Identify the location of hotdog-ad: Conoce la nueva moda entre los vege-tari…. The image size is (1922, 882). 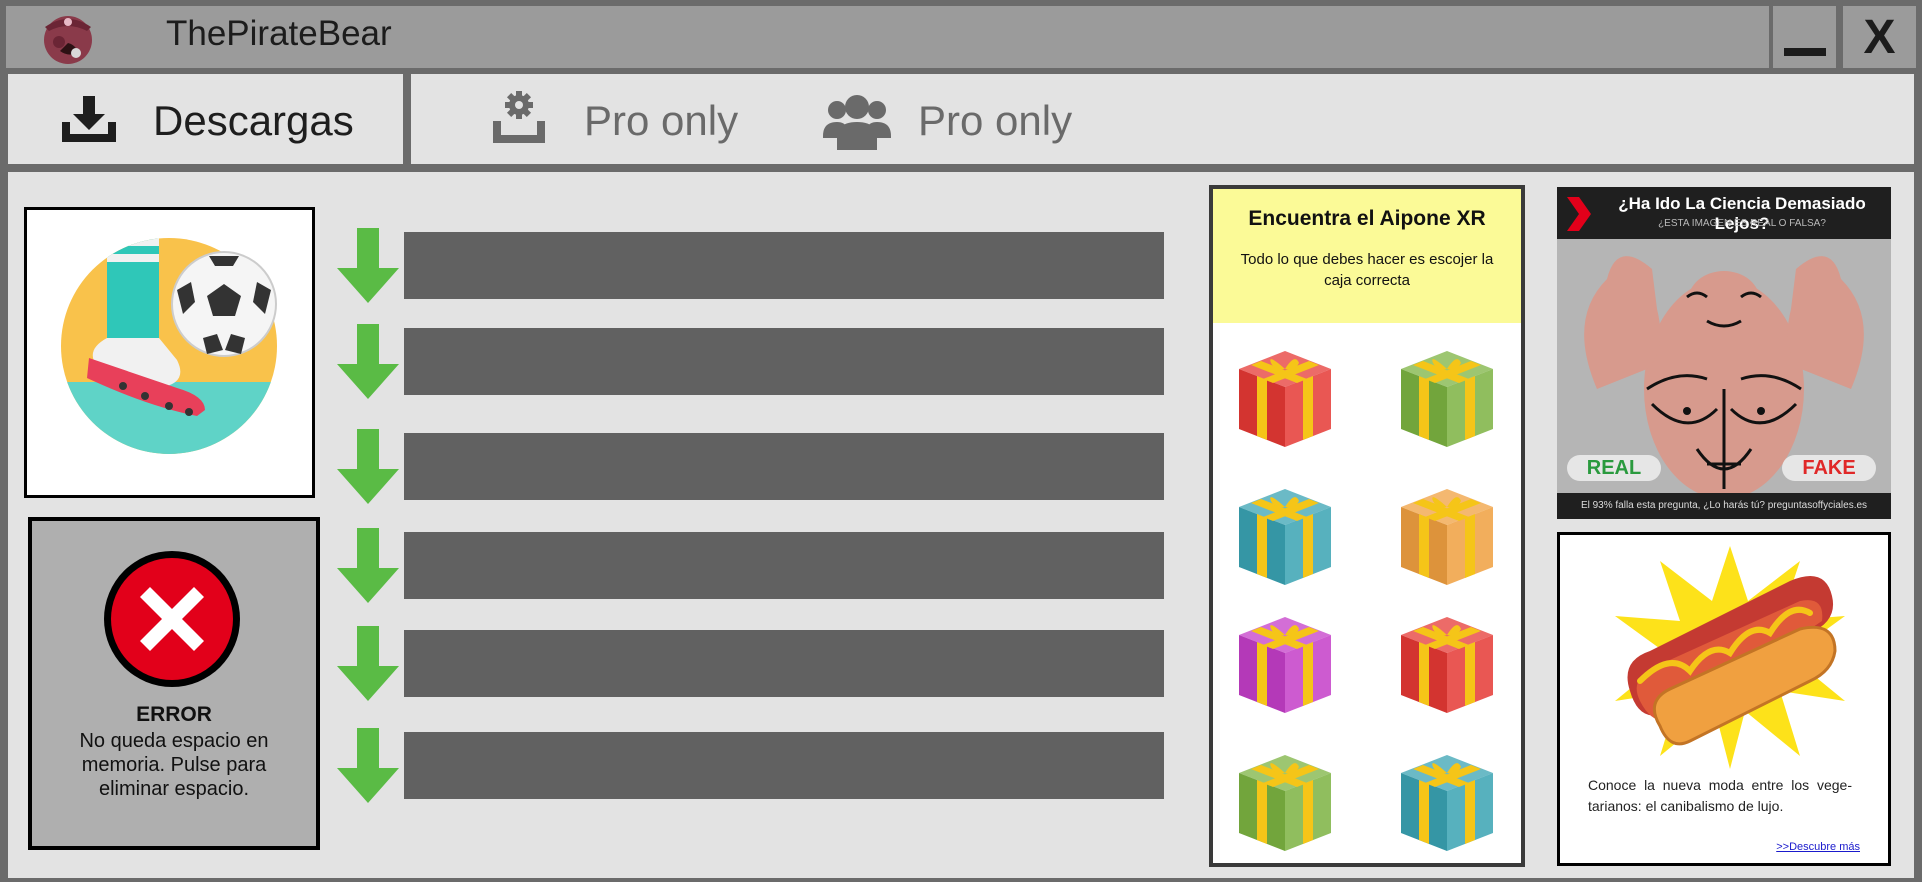
(1724, 699).